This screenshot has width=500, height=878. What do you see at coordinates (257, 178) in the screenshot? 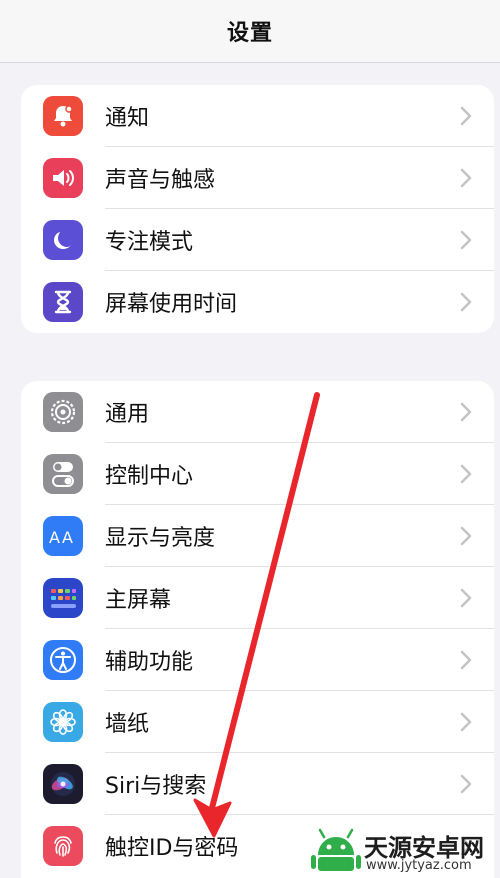
I see `row-sounds-haptics: 声音与触感` at bounding box center [257, 178].